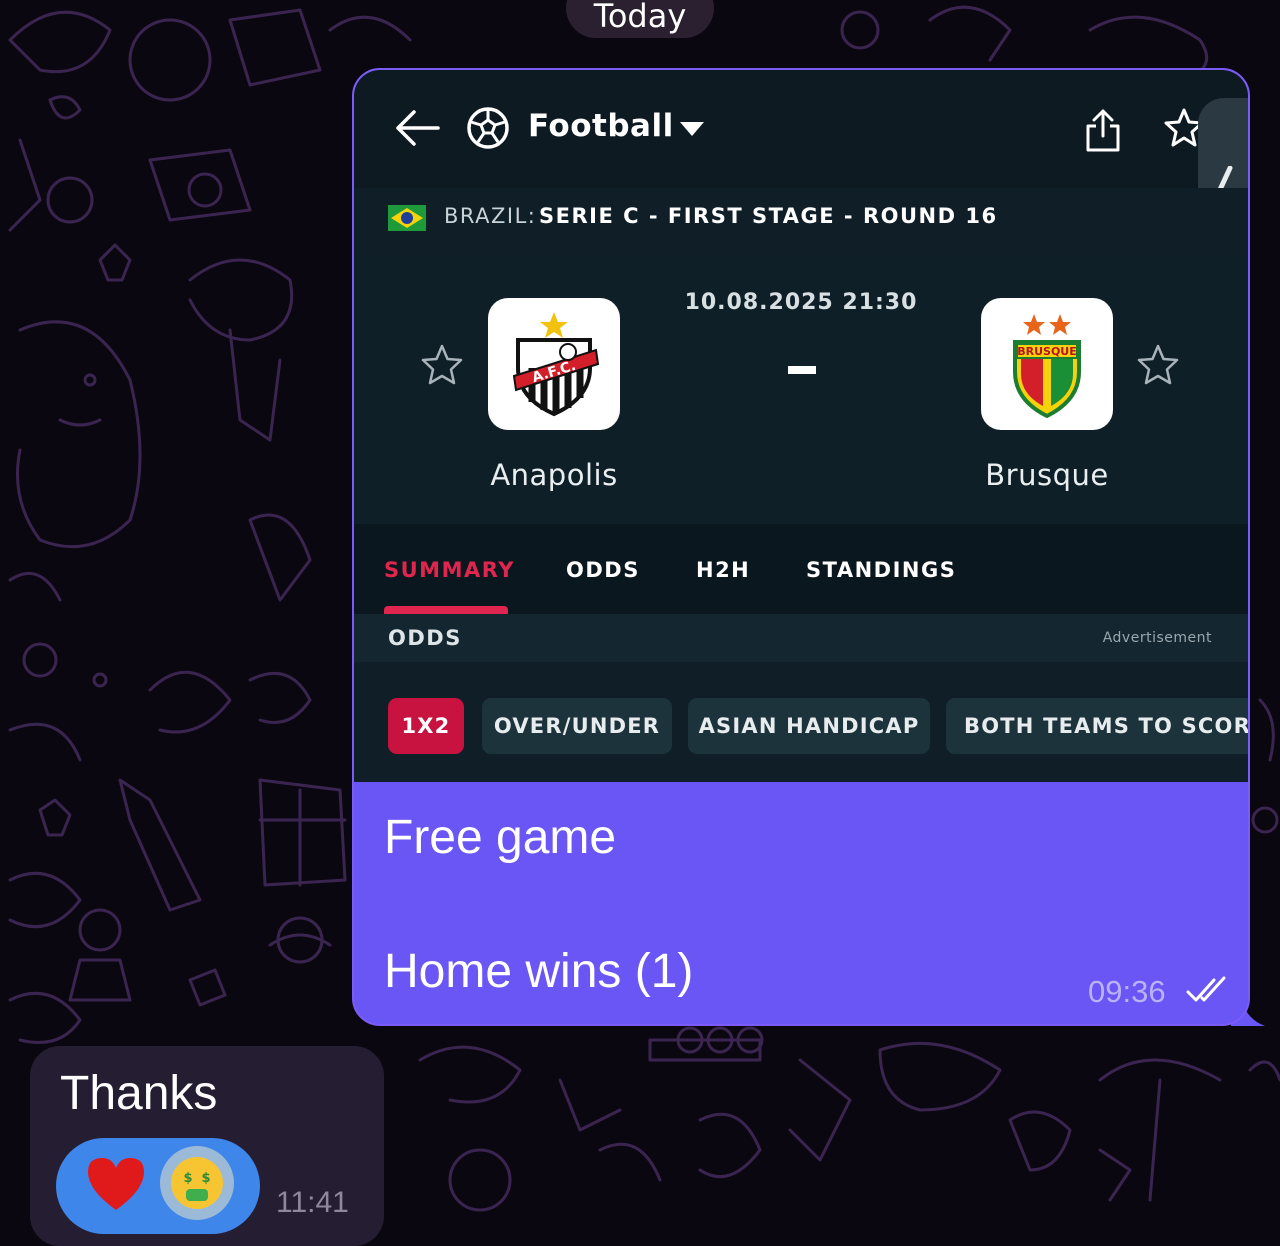 The width and height of the screenshot is (1280, 1246). Describe the element at coordinates (500, 837) in the screenshot. I see `message-line: Free game` at that location.